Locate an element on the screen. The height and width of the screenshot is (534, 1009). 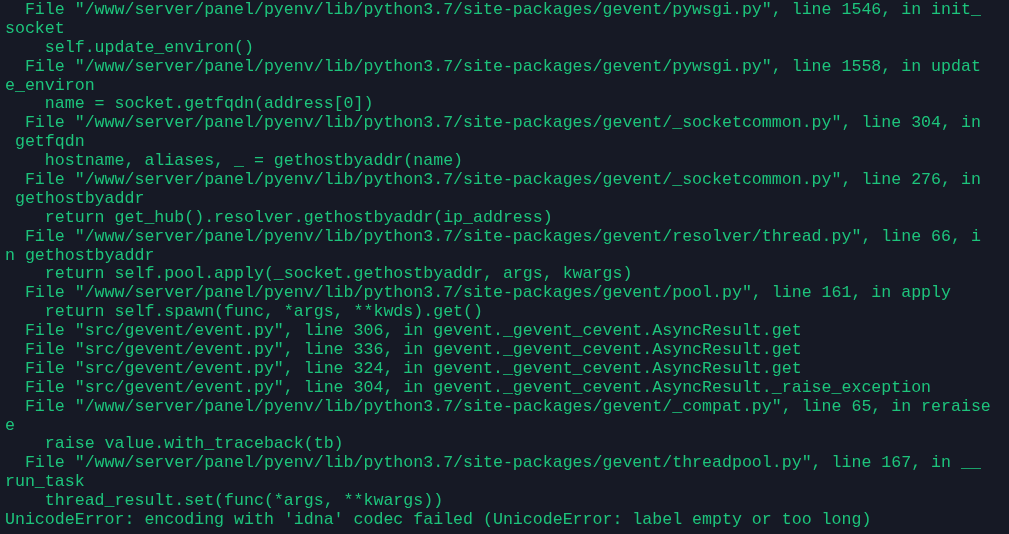
output-line: File "src/gevent/event.py", line 324, in gevent._gevent_cevent.AsyncResult.get is located at coordinates (412, 368).